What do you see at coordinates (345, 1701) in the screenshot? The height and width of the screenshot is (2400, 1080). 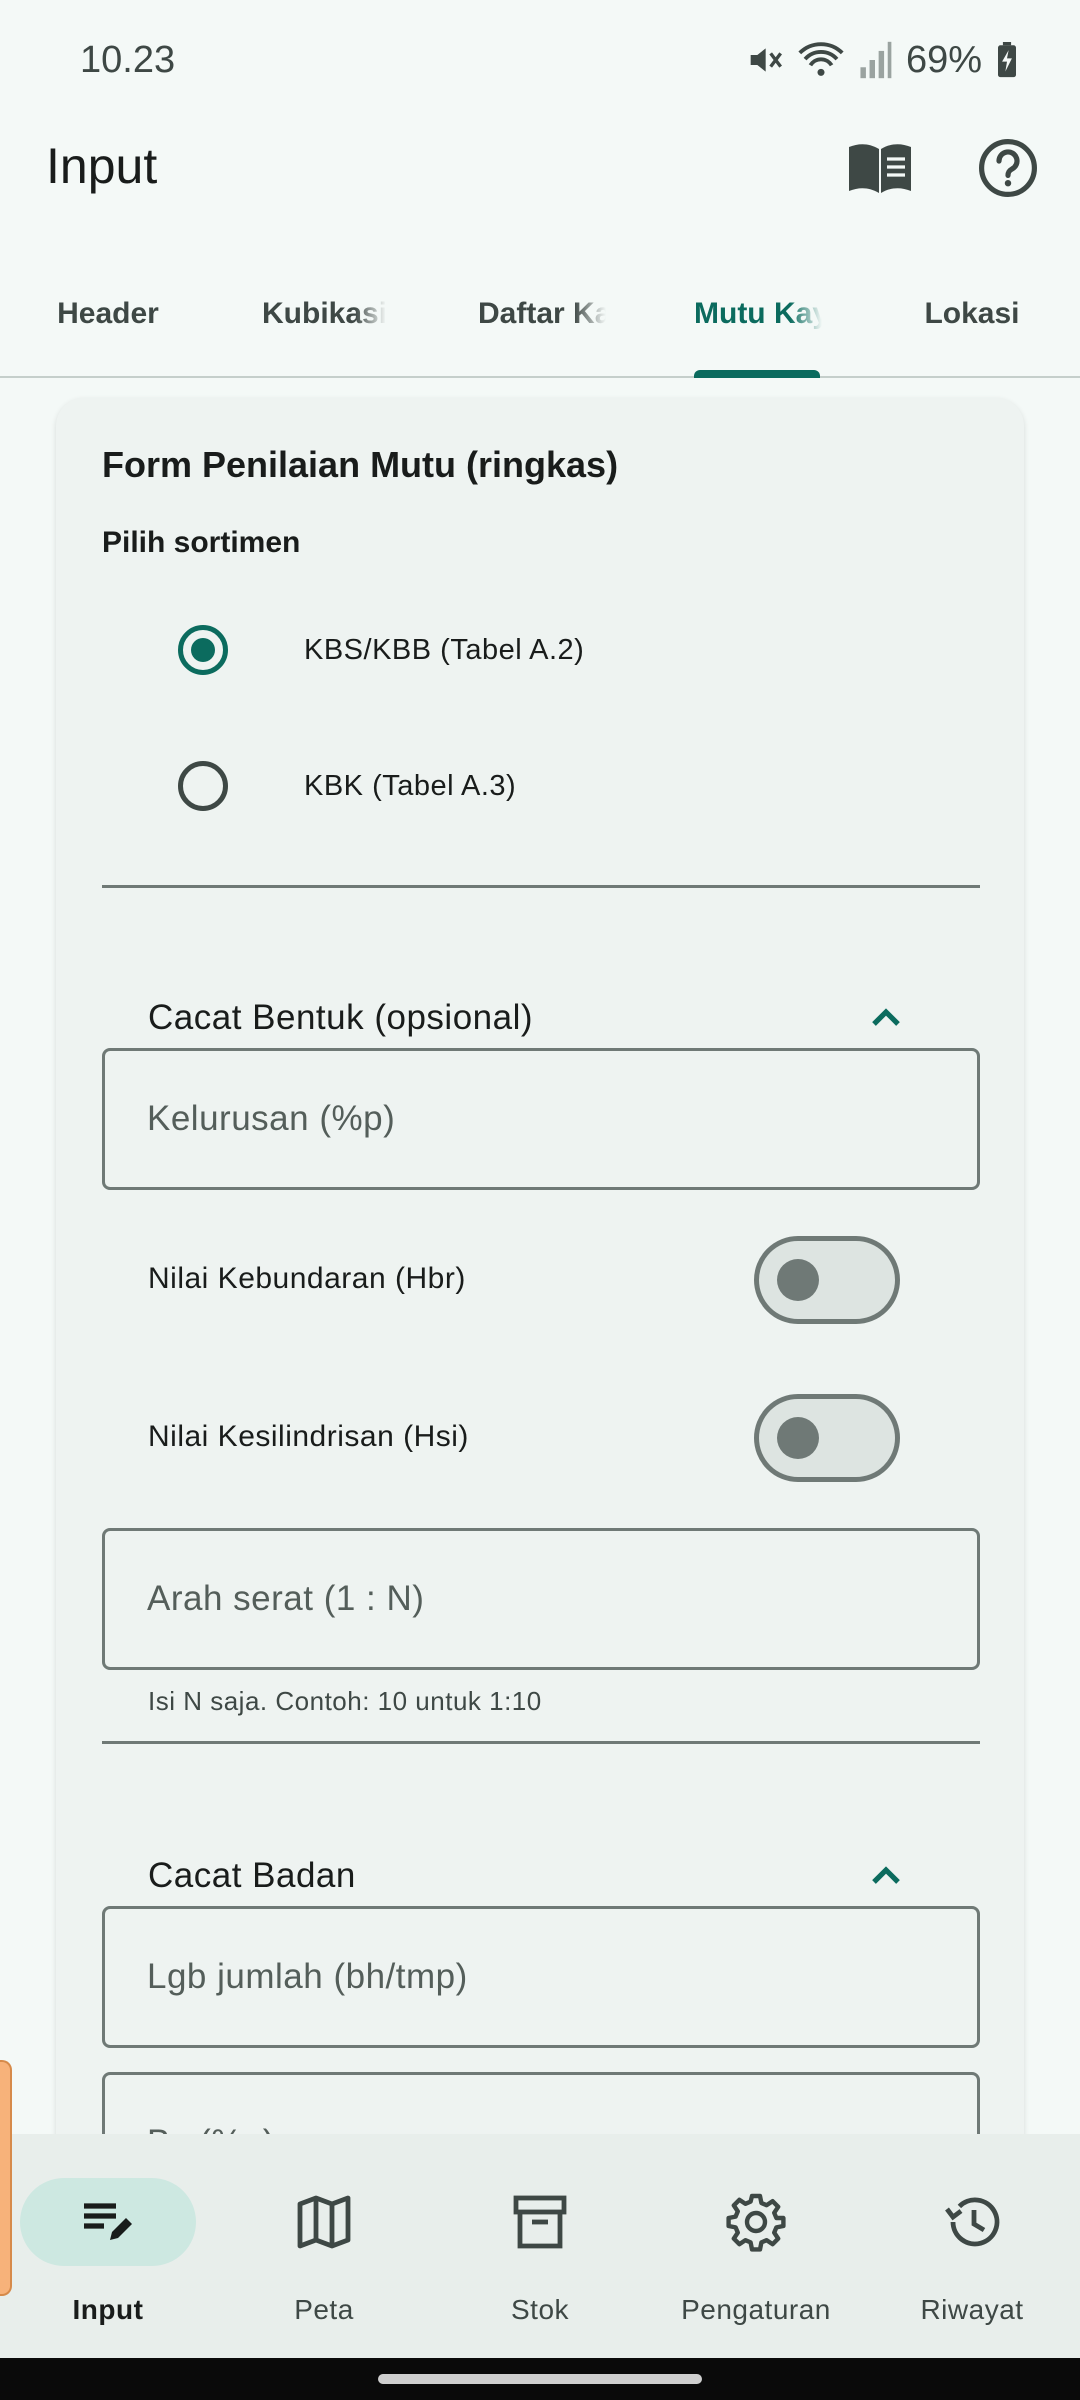 I see `arah-serat-helper: Isi N saja. Contoh: 10 untuk 1:10` at bounding box center [345, 1701].